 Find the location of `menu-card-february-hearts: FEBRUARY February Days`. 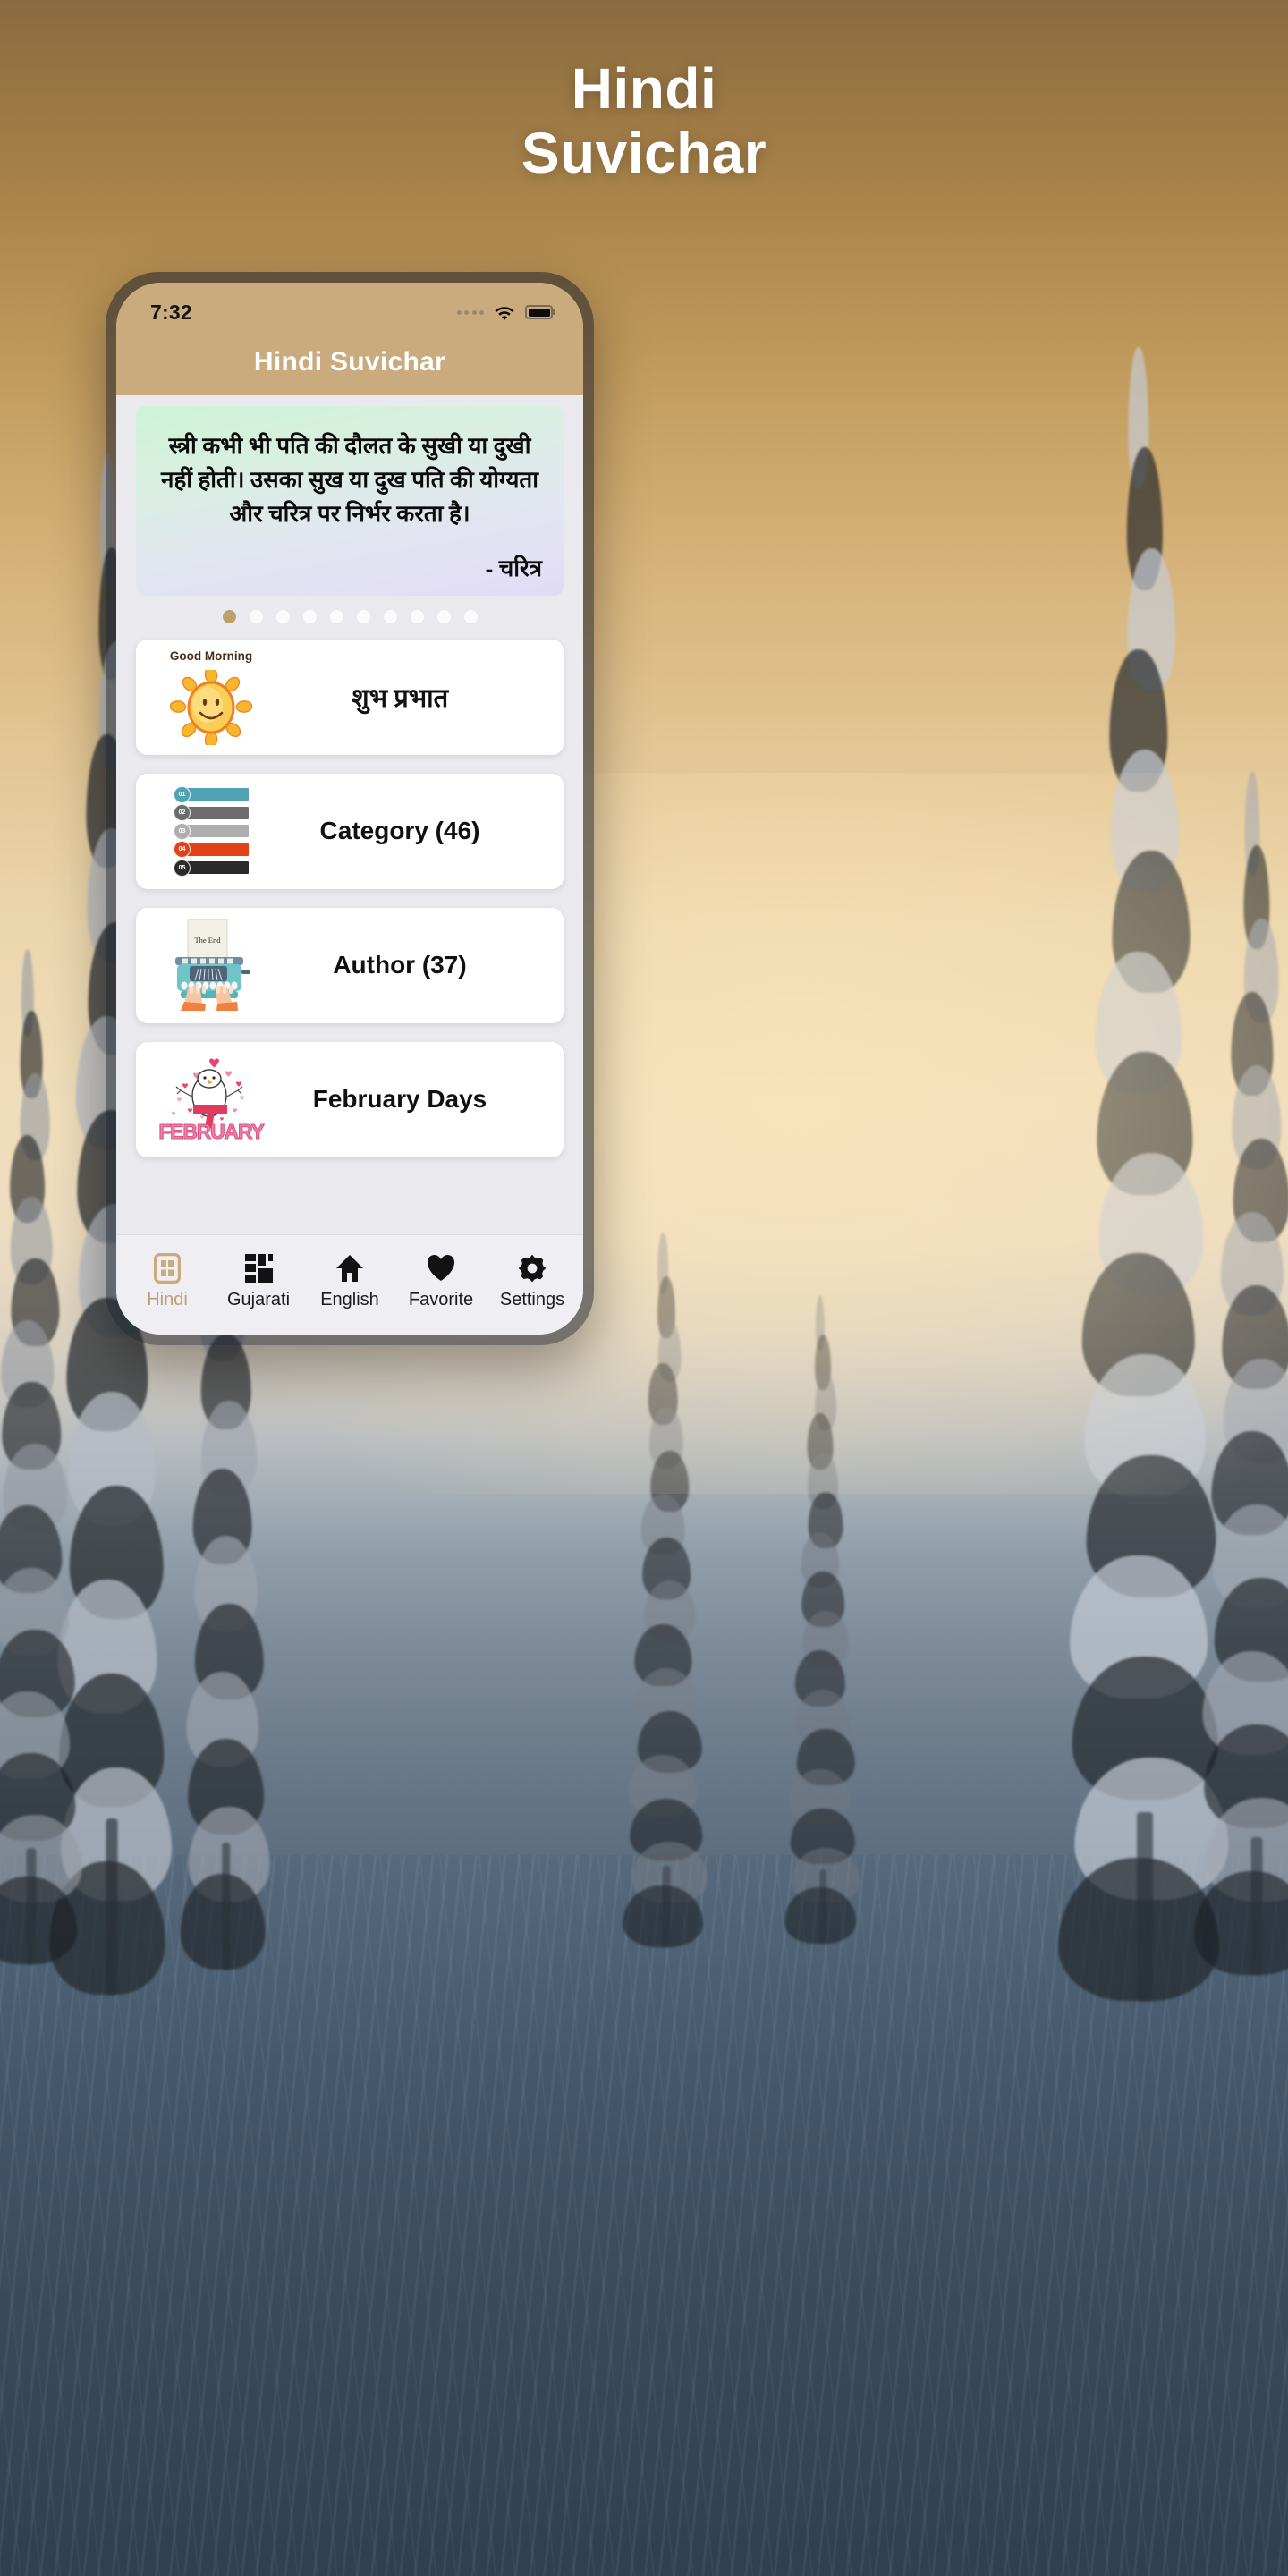

menu-card-february-hearts: FEBRUARY February Days is located at coordinates (350, 1099).